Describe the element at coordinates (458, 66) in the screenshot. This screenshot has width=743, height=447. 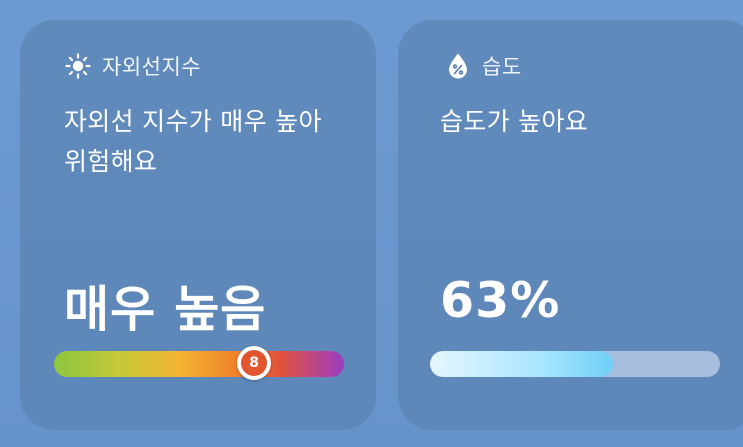
I see `droplet-percent-icon` at that location.